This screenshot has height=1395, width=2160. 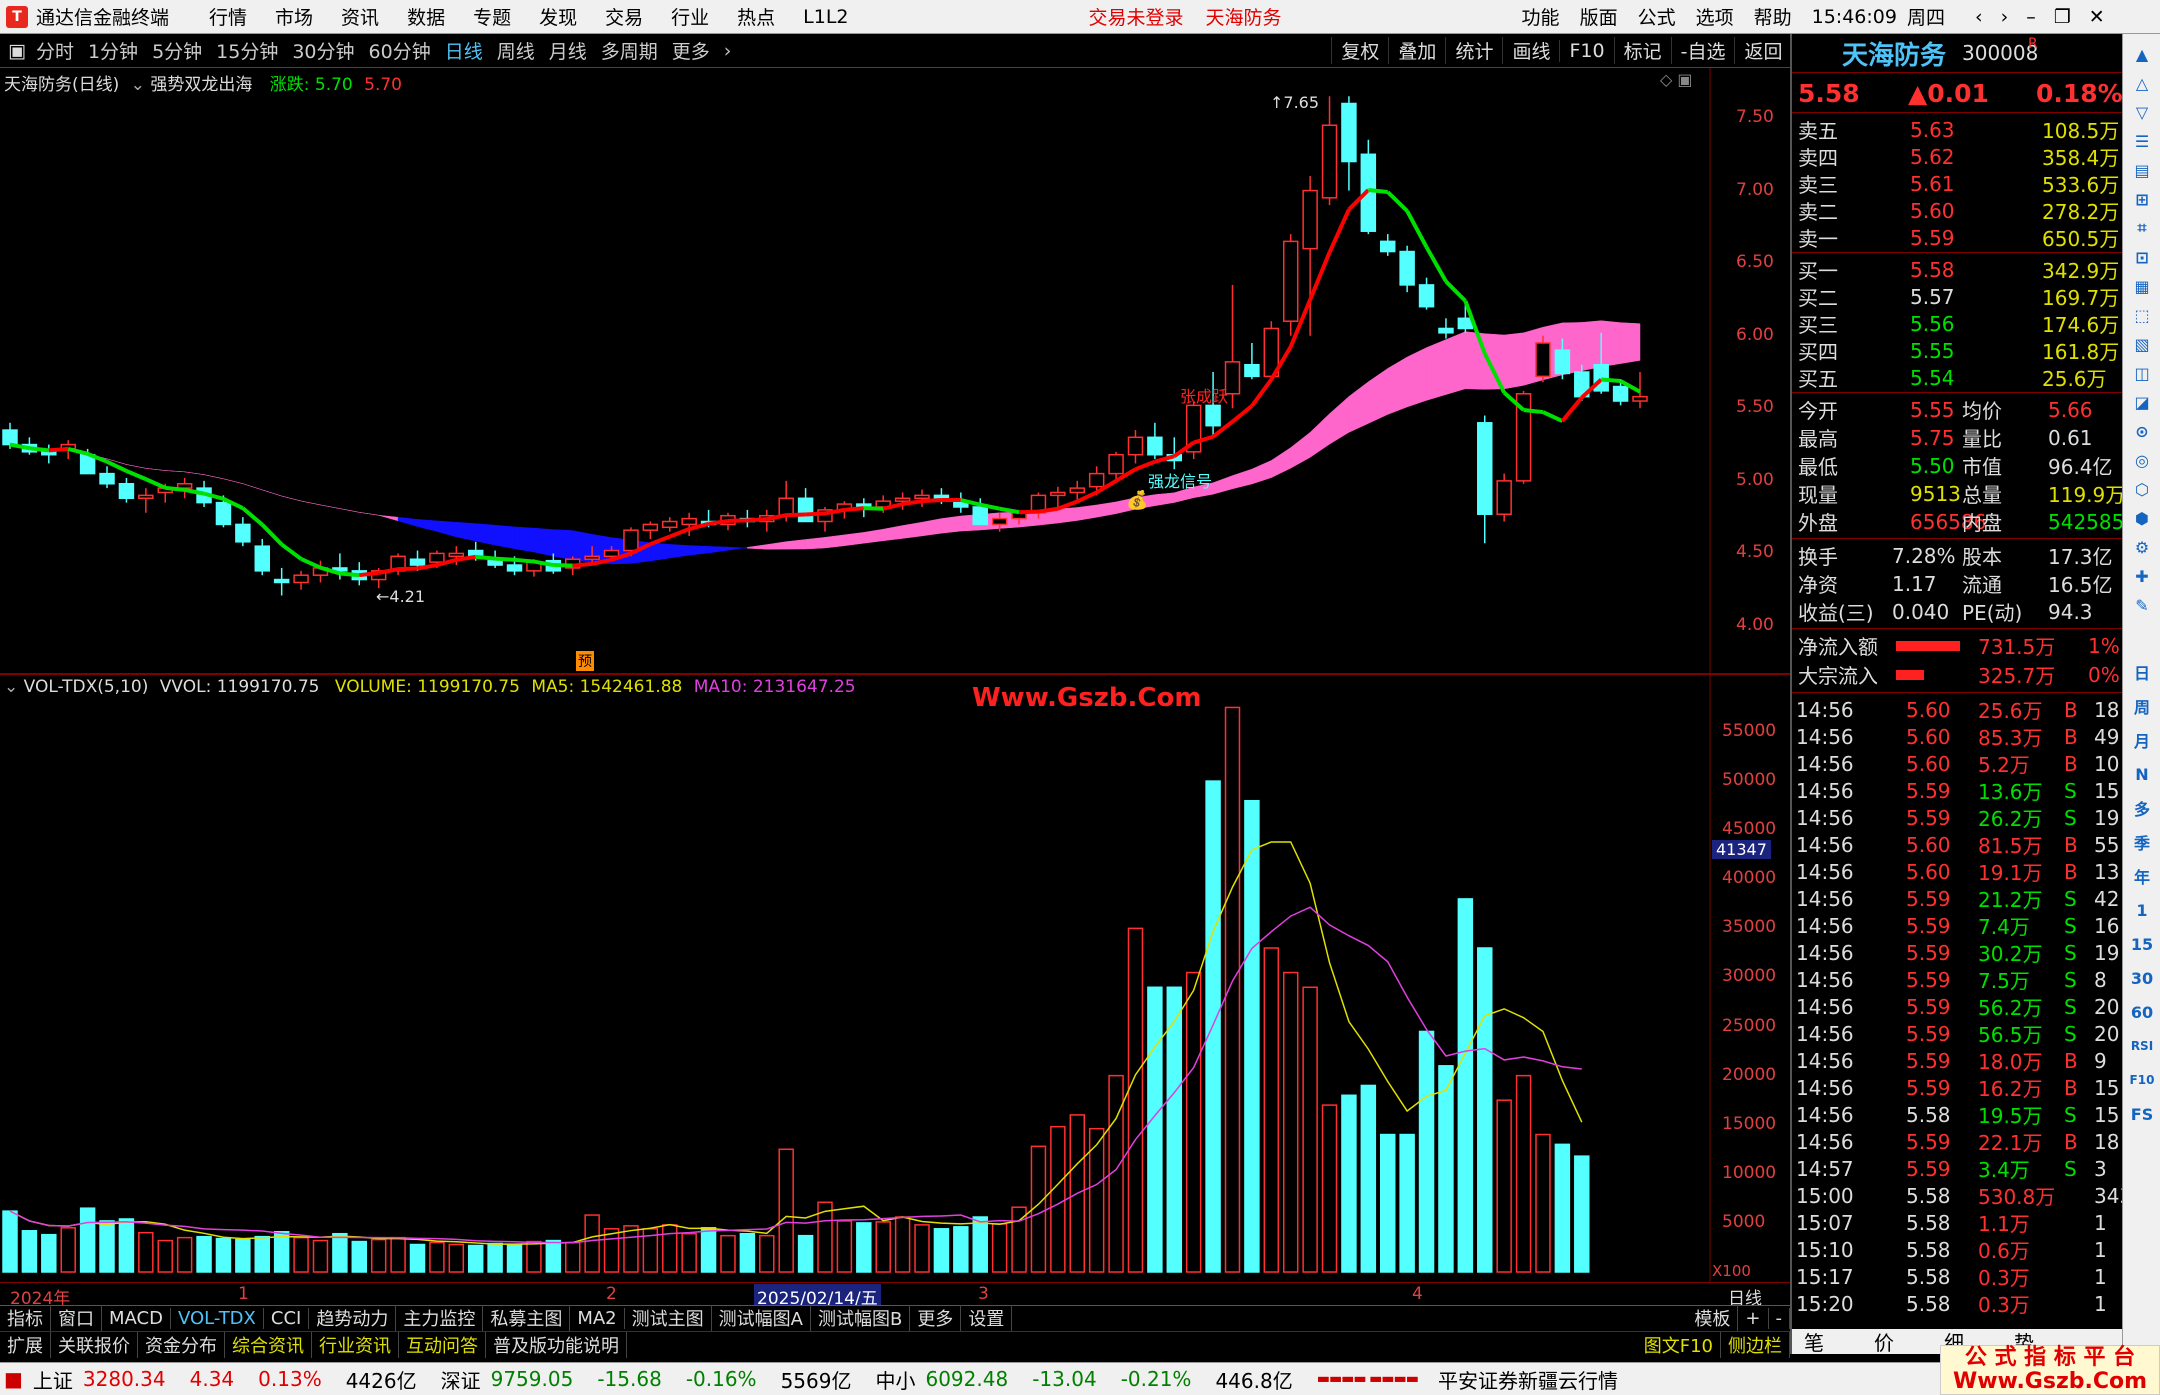 What do you see at coordinates (1136, 16) in the screenshot?
I see `login-status: 交易未登录` at bounding box center [1136, 16].